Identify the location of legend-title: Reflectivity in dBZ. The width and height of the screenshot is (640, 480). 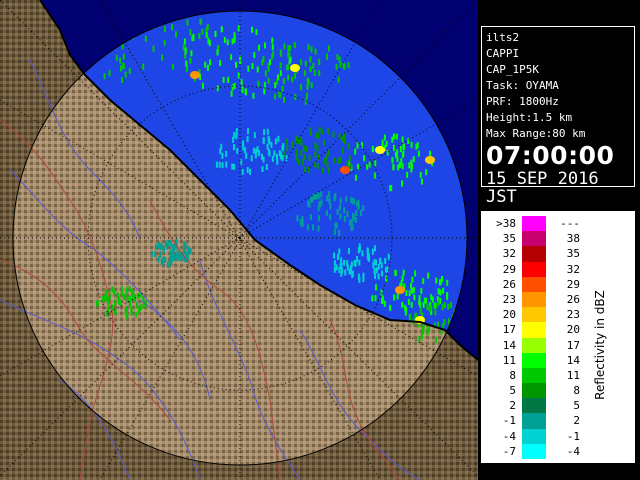
(600, 345).